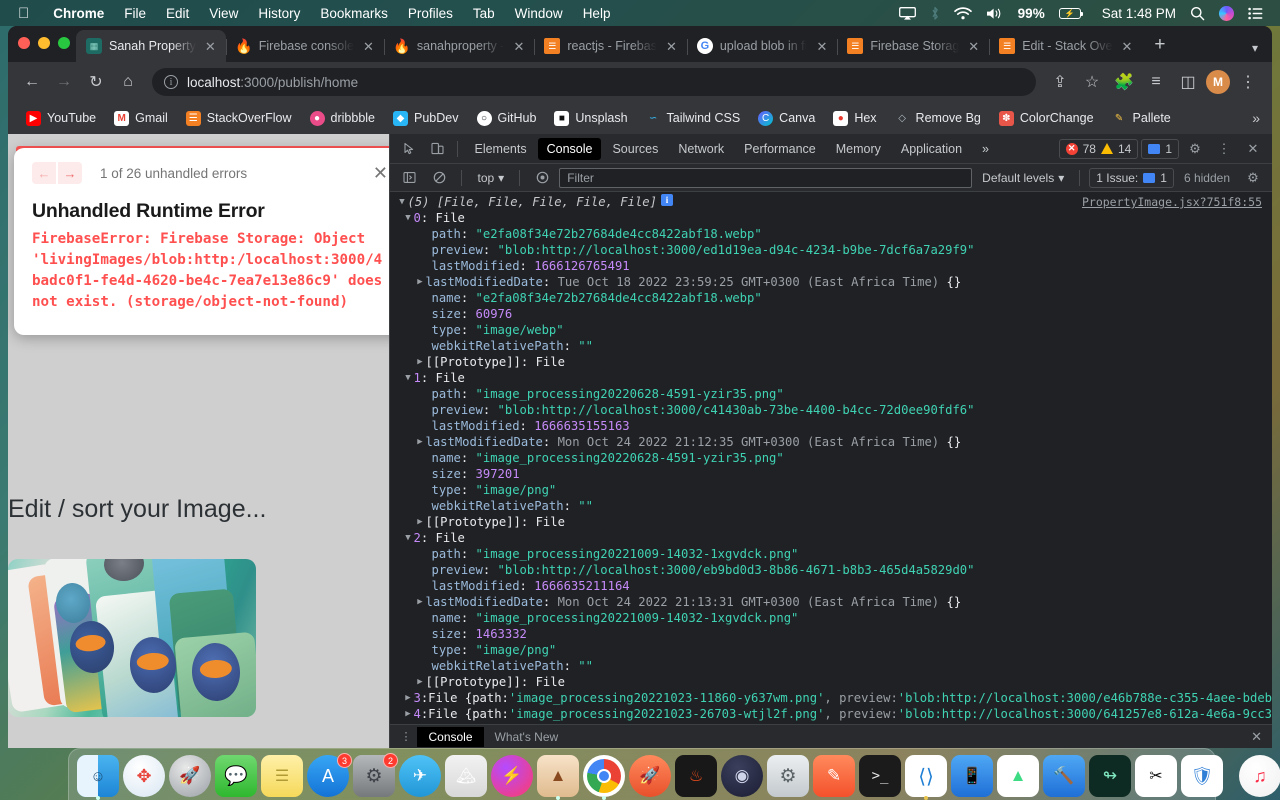 Image resolution: width=1280 pixels, height=800 pixels. What do you see at coordinates (354, 13) in the screenshot?
I see `menu-item-bookmarks: Bookmarks` at bounding box center [354, 13].